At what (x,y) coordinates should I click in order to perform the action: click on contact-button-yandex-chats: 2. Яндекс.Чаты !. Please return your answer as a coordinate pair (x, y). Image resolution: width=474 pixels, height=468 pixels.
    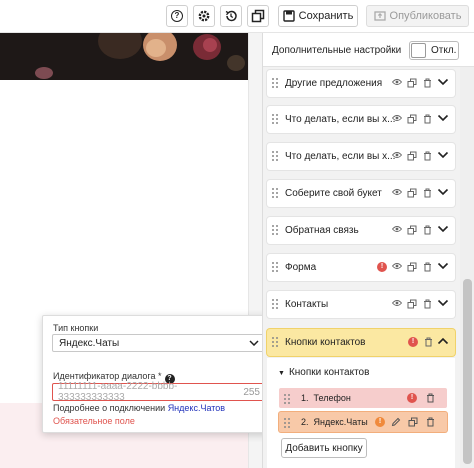
    Looking at the image, I should click on (363, 422).